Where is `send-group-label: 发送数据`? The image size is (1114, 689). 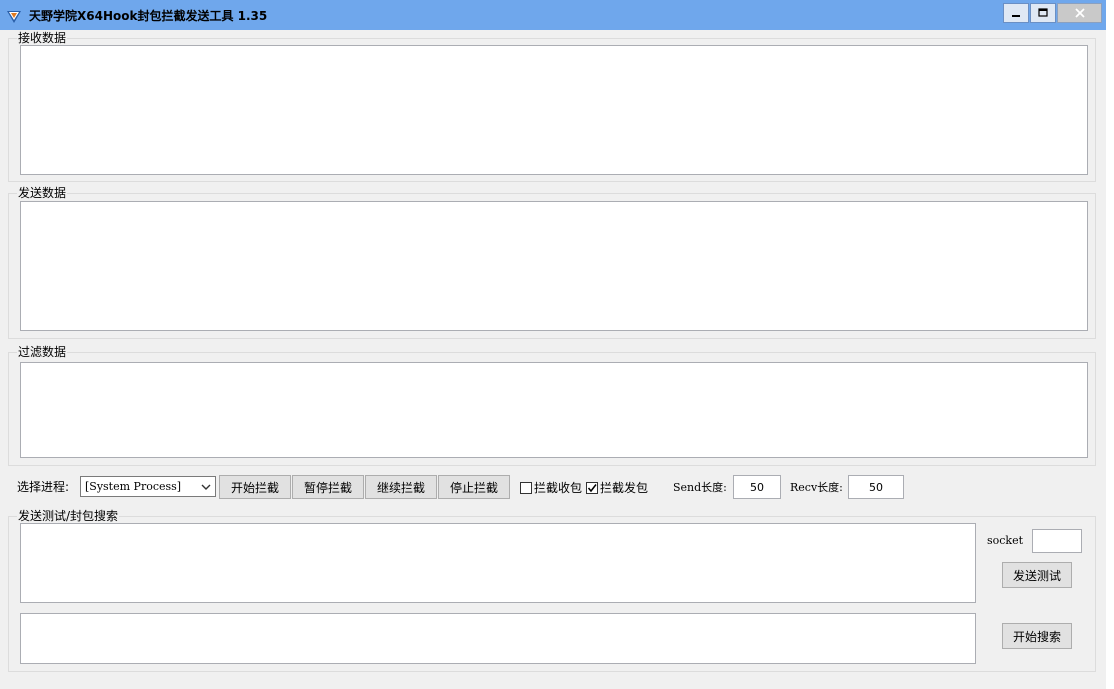 send-group-label: 发送数据 is located at coordinates (42, 193).